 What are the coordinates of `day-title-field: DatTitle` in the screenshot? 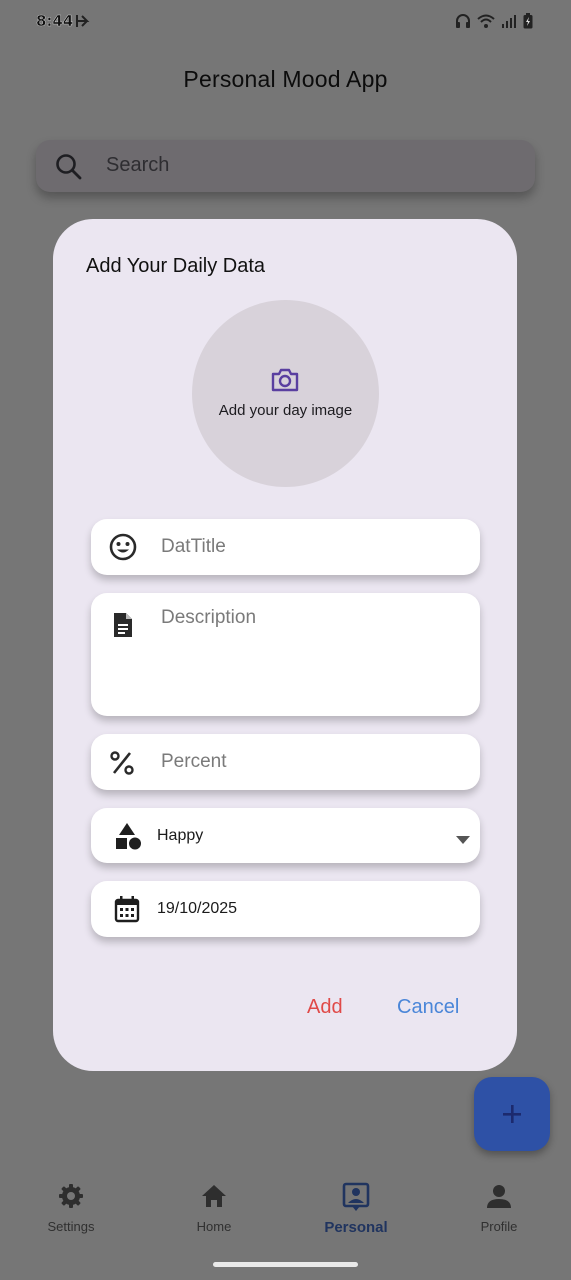 It's located at (285, 547).